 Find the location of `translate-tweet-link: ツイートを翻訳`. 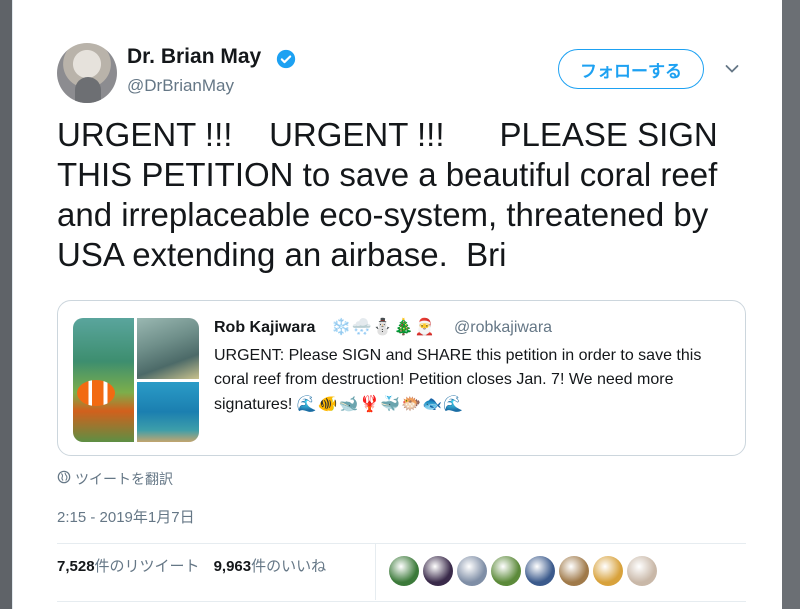

translate-tweet-link: ツイートを翻訳 is located at coordinates (124, 479).